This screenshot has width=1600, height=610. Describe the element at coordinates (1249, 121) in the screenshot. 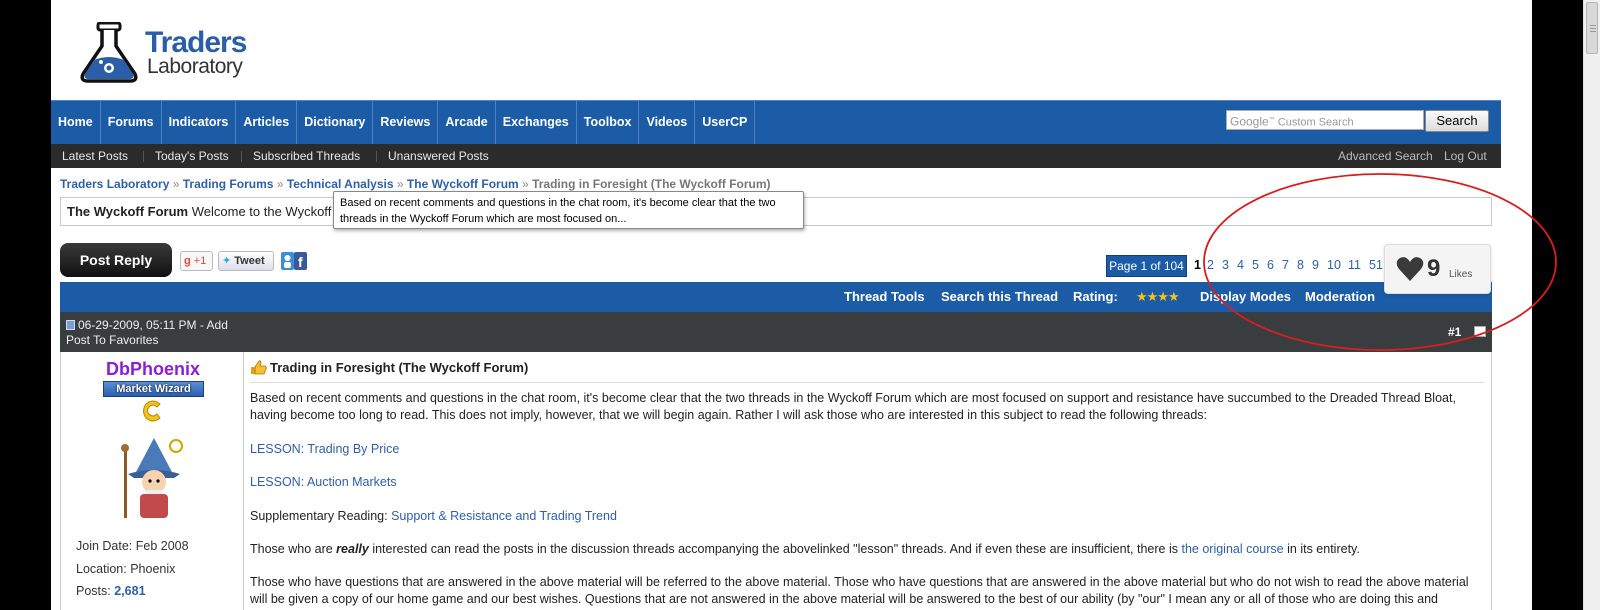

I see `google-label: Google` at that location.